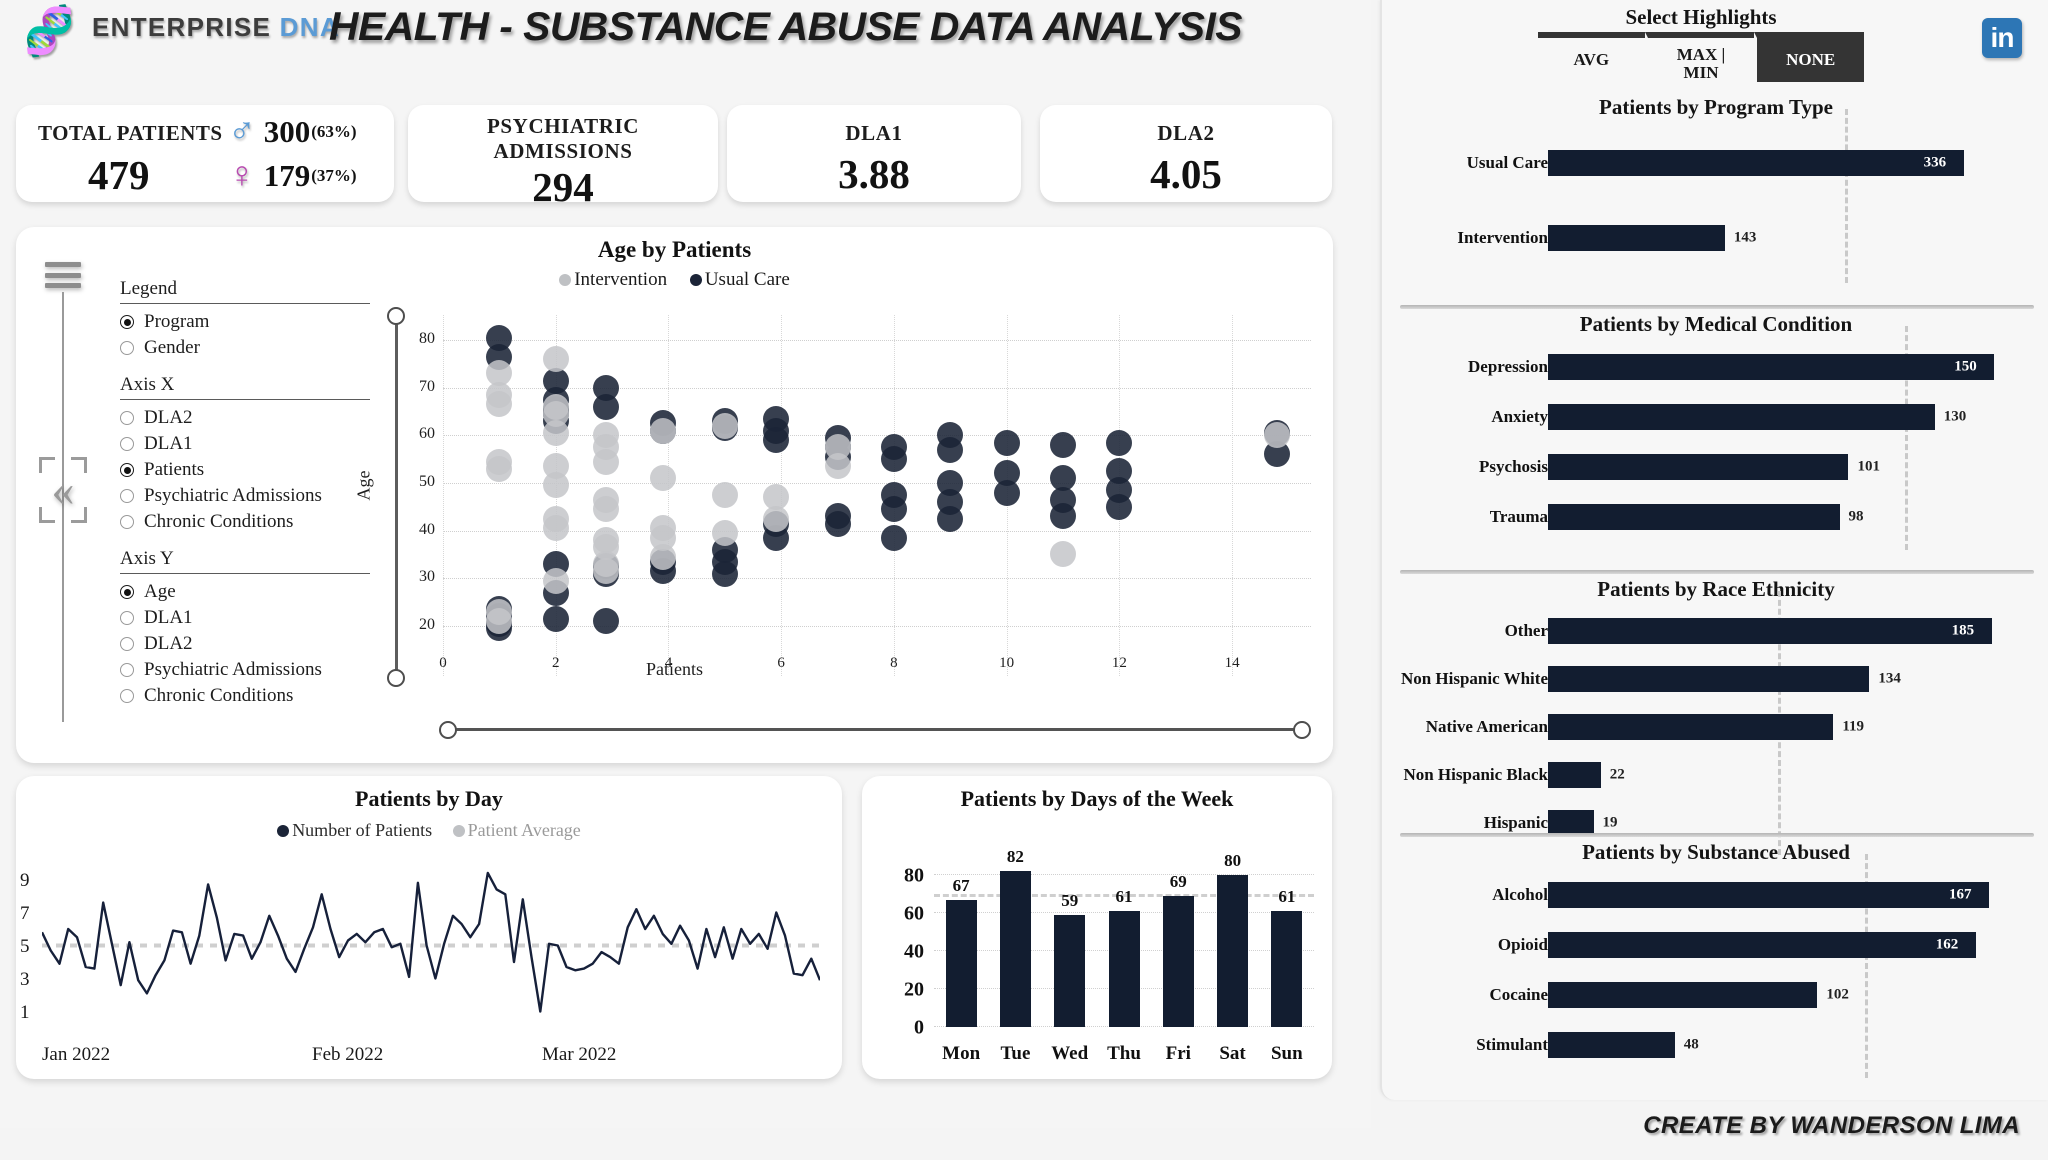 This screenshot has width=2048, height=1160. What do you see at coordinates (245, 348) in the screenshot?
I see `filter-option-gender: Gender` at bounding box center [245, 348].